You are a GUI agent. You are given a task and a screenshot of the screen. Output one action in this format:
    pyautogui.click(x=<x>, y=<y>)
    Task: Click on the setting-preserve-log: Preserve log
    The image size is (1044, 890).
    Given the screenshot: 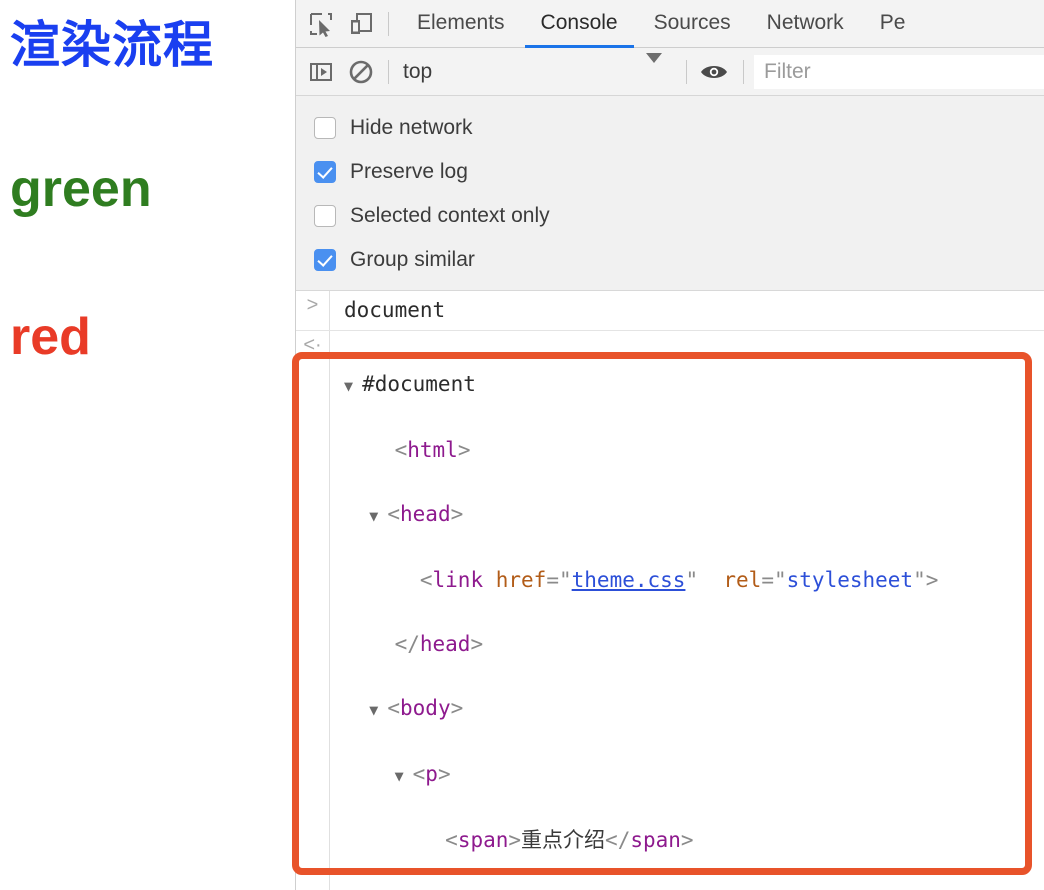 What is the action you would take?
    pyautogui.click(x=670, y=172)
    